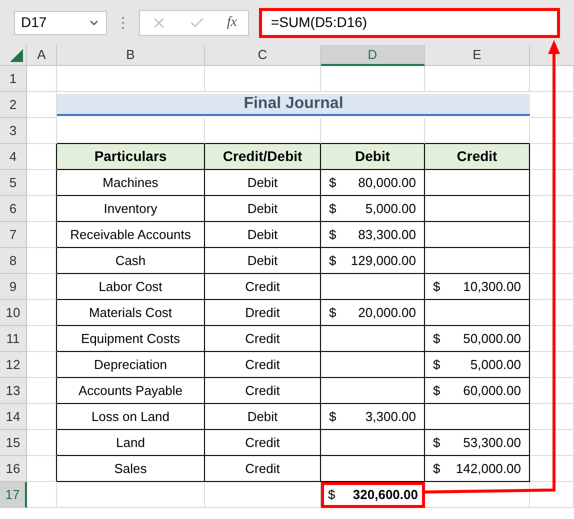 This screenshot has height=519, width=574. I want to click on row-header: 2, so click(13, 105).